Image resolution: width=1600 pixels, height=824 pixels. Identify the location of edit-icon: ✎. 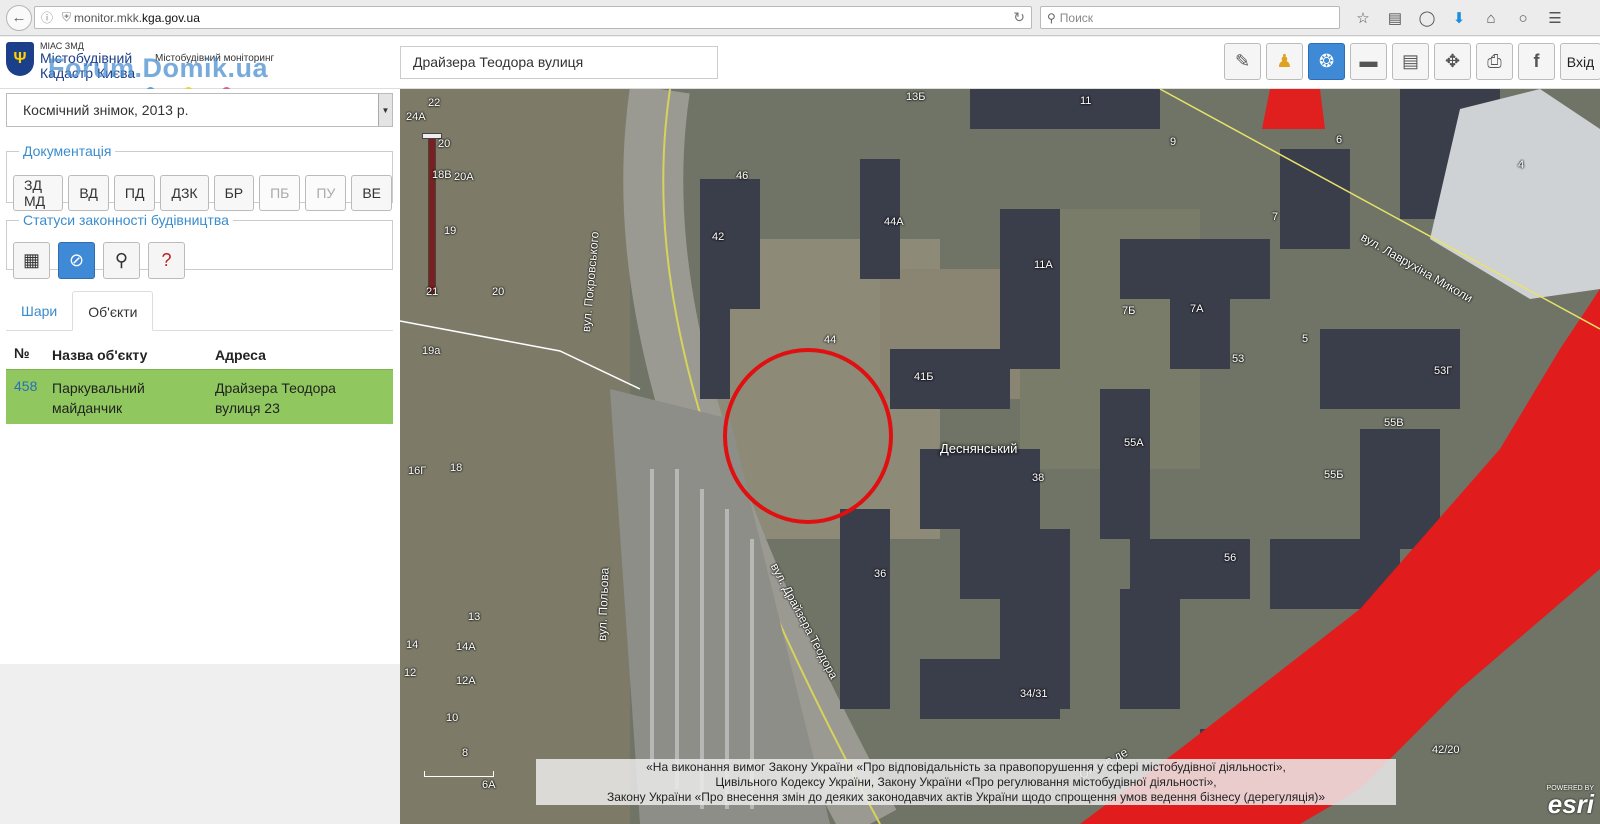
(1242, 61).